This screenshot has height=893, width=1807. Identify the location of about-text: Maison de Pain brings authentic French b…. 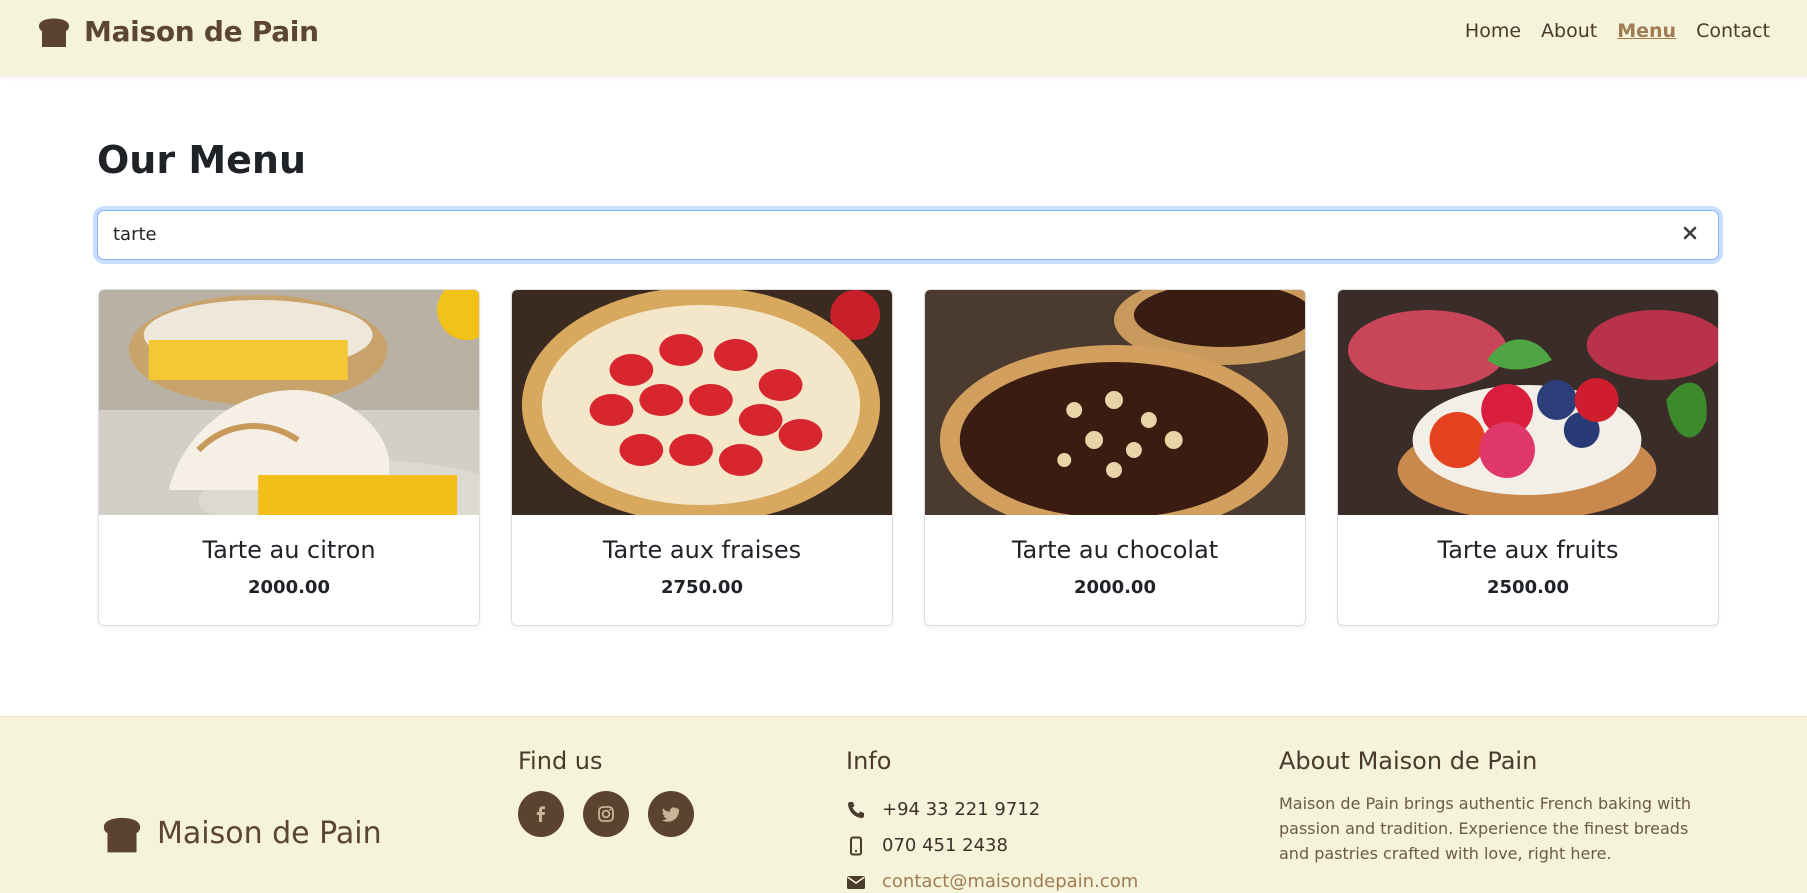
(1485, 828).